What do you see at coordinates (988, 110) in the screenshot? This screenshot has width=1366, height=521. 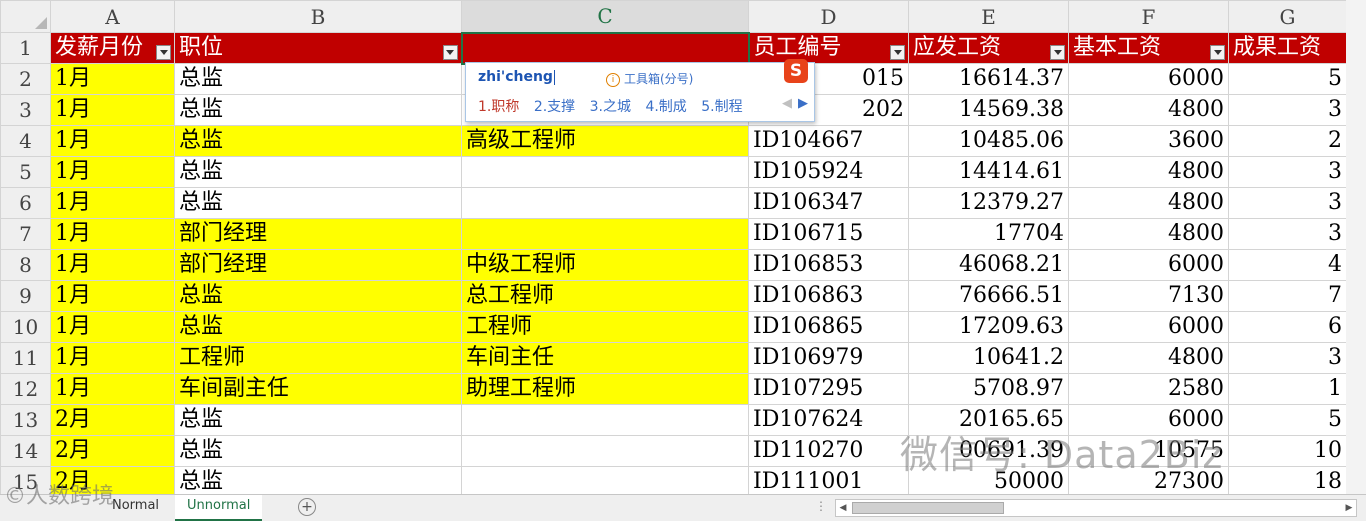 I see `cell-gross-pay: 14569.38` at bounding box center [988, 110].